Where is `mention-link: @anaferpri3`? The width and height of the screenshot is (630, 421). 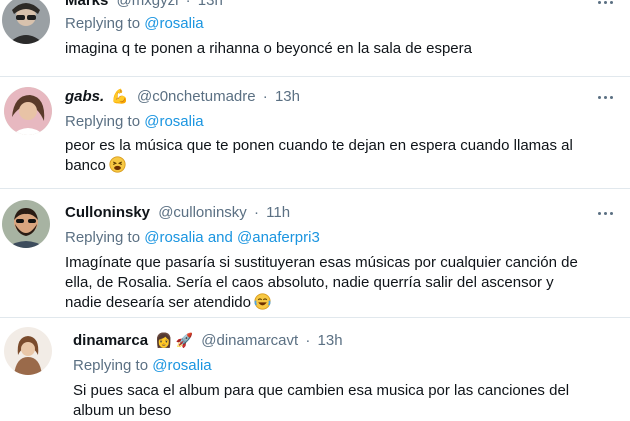 mention-link: @anaferpri3 is located at coordinates (278, 237).